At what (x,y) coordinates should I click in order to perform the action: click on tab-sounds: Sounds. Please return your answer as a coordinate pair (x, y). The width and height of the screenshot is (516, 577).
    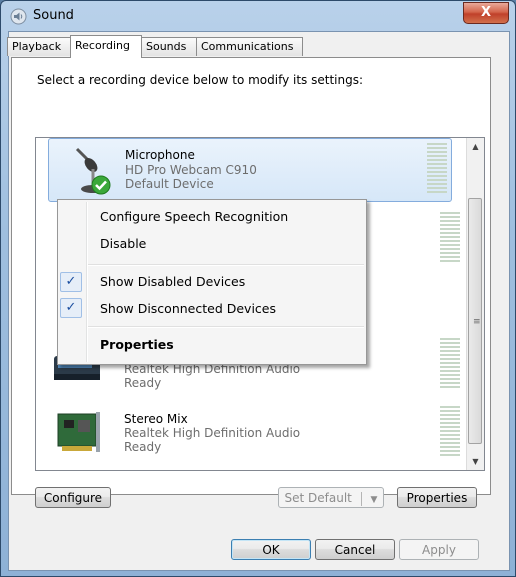
    Looking at the image, I should click on (169, 46).